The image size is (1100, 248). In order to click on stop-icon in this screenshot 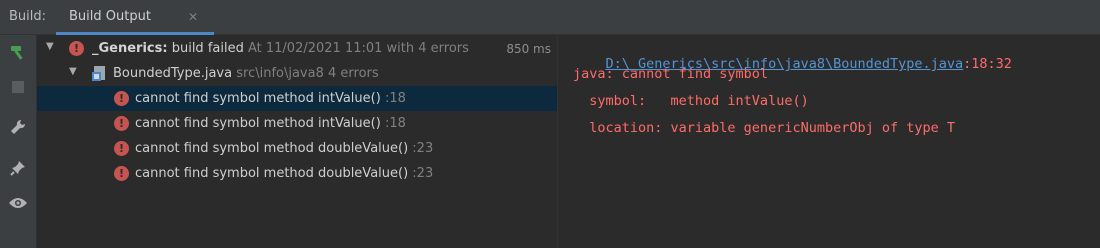, I will do `click(18, 87)`.